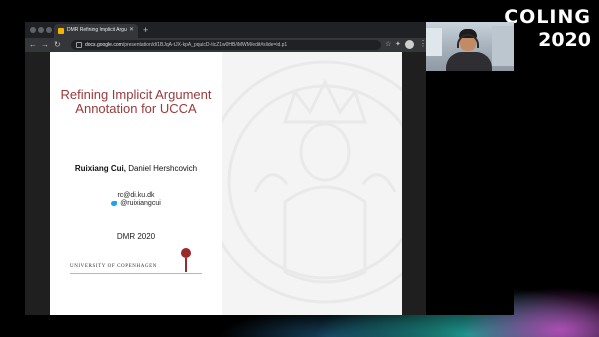  What do you see at coordinates (186, 253) in the screenshot?
I see `university-seal-icon` at bounding box center [186, 253].